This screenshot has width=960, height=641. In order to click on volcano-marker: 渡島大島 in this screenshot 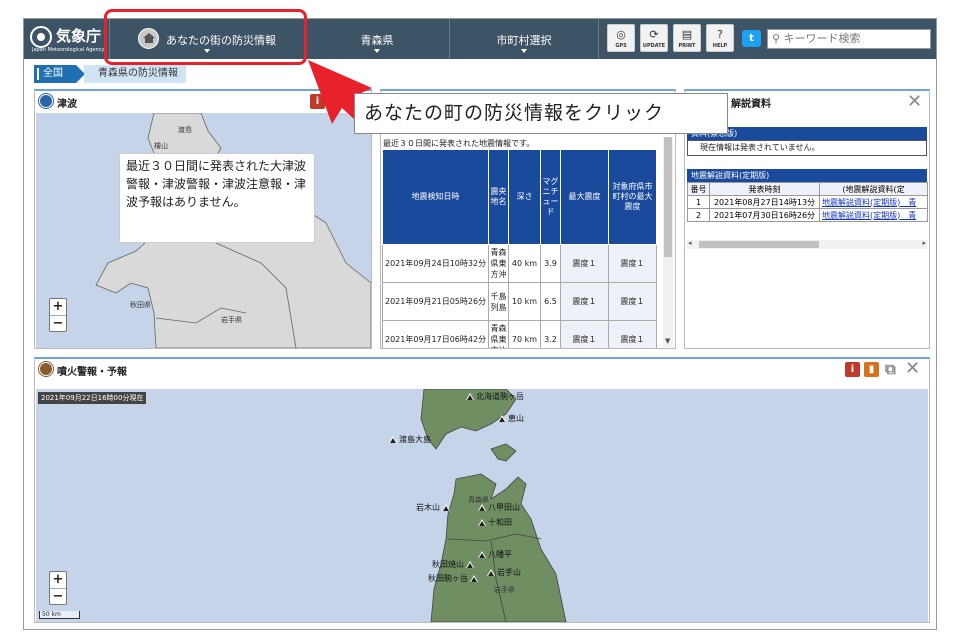, I will do `click(410, 439)`.